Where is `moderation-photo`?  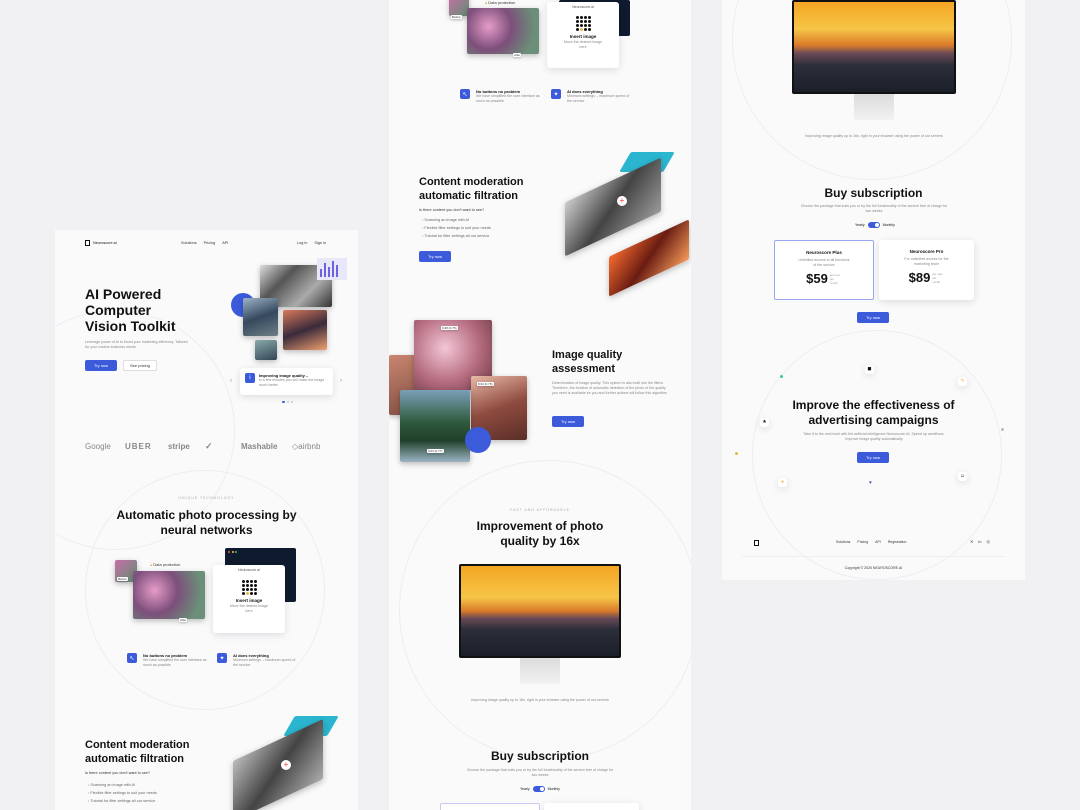 moderation-photo is located at coordinates (278, 764).